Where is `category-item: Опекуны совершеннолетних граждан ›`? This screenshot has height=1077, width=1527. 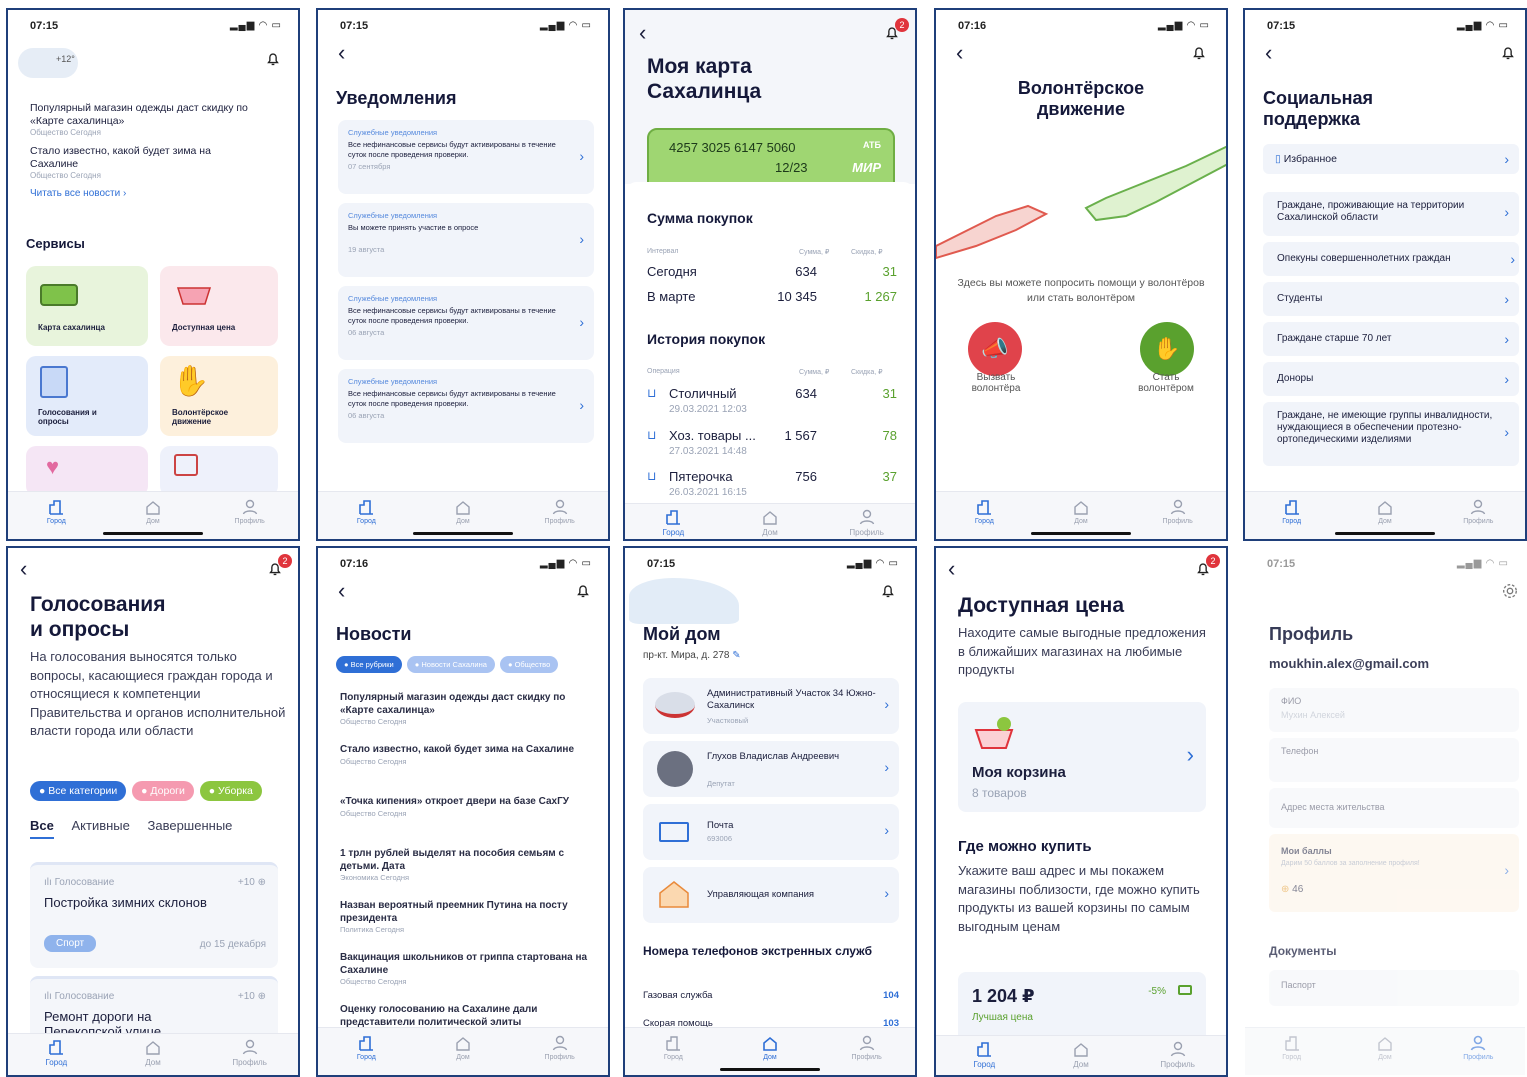
category-item: Опекуны совершеннолетних граждан › is located at coordinates (1391, 259).